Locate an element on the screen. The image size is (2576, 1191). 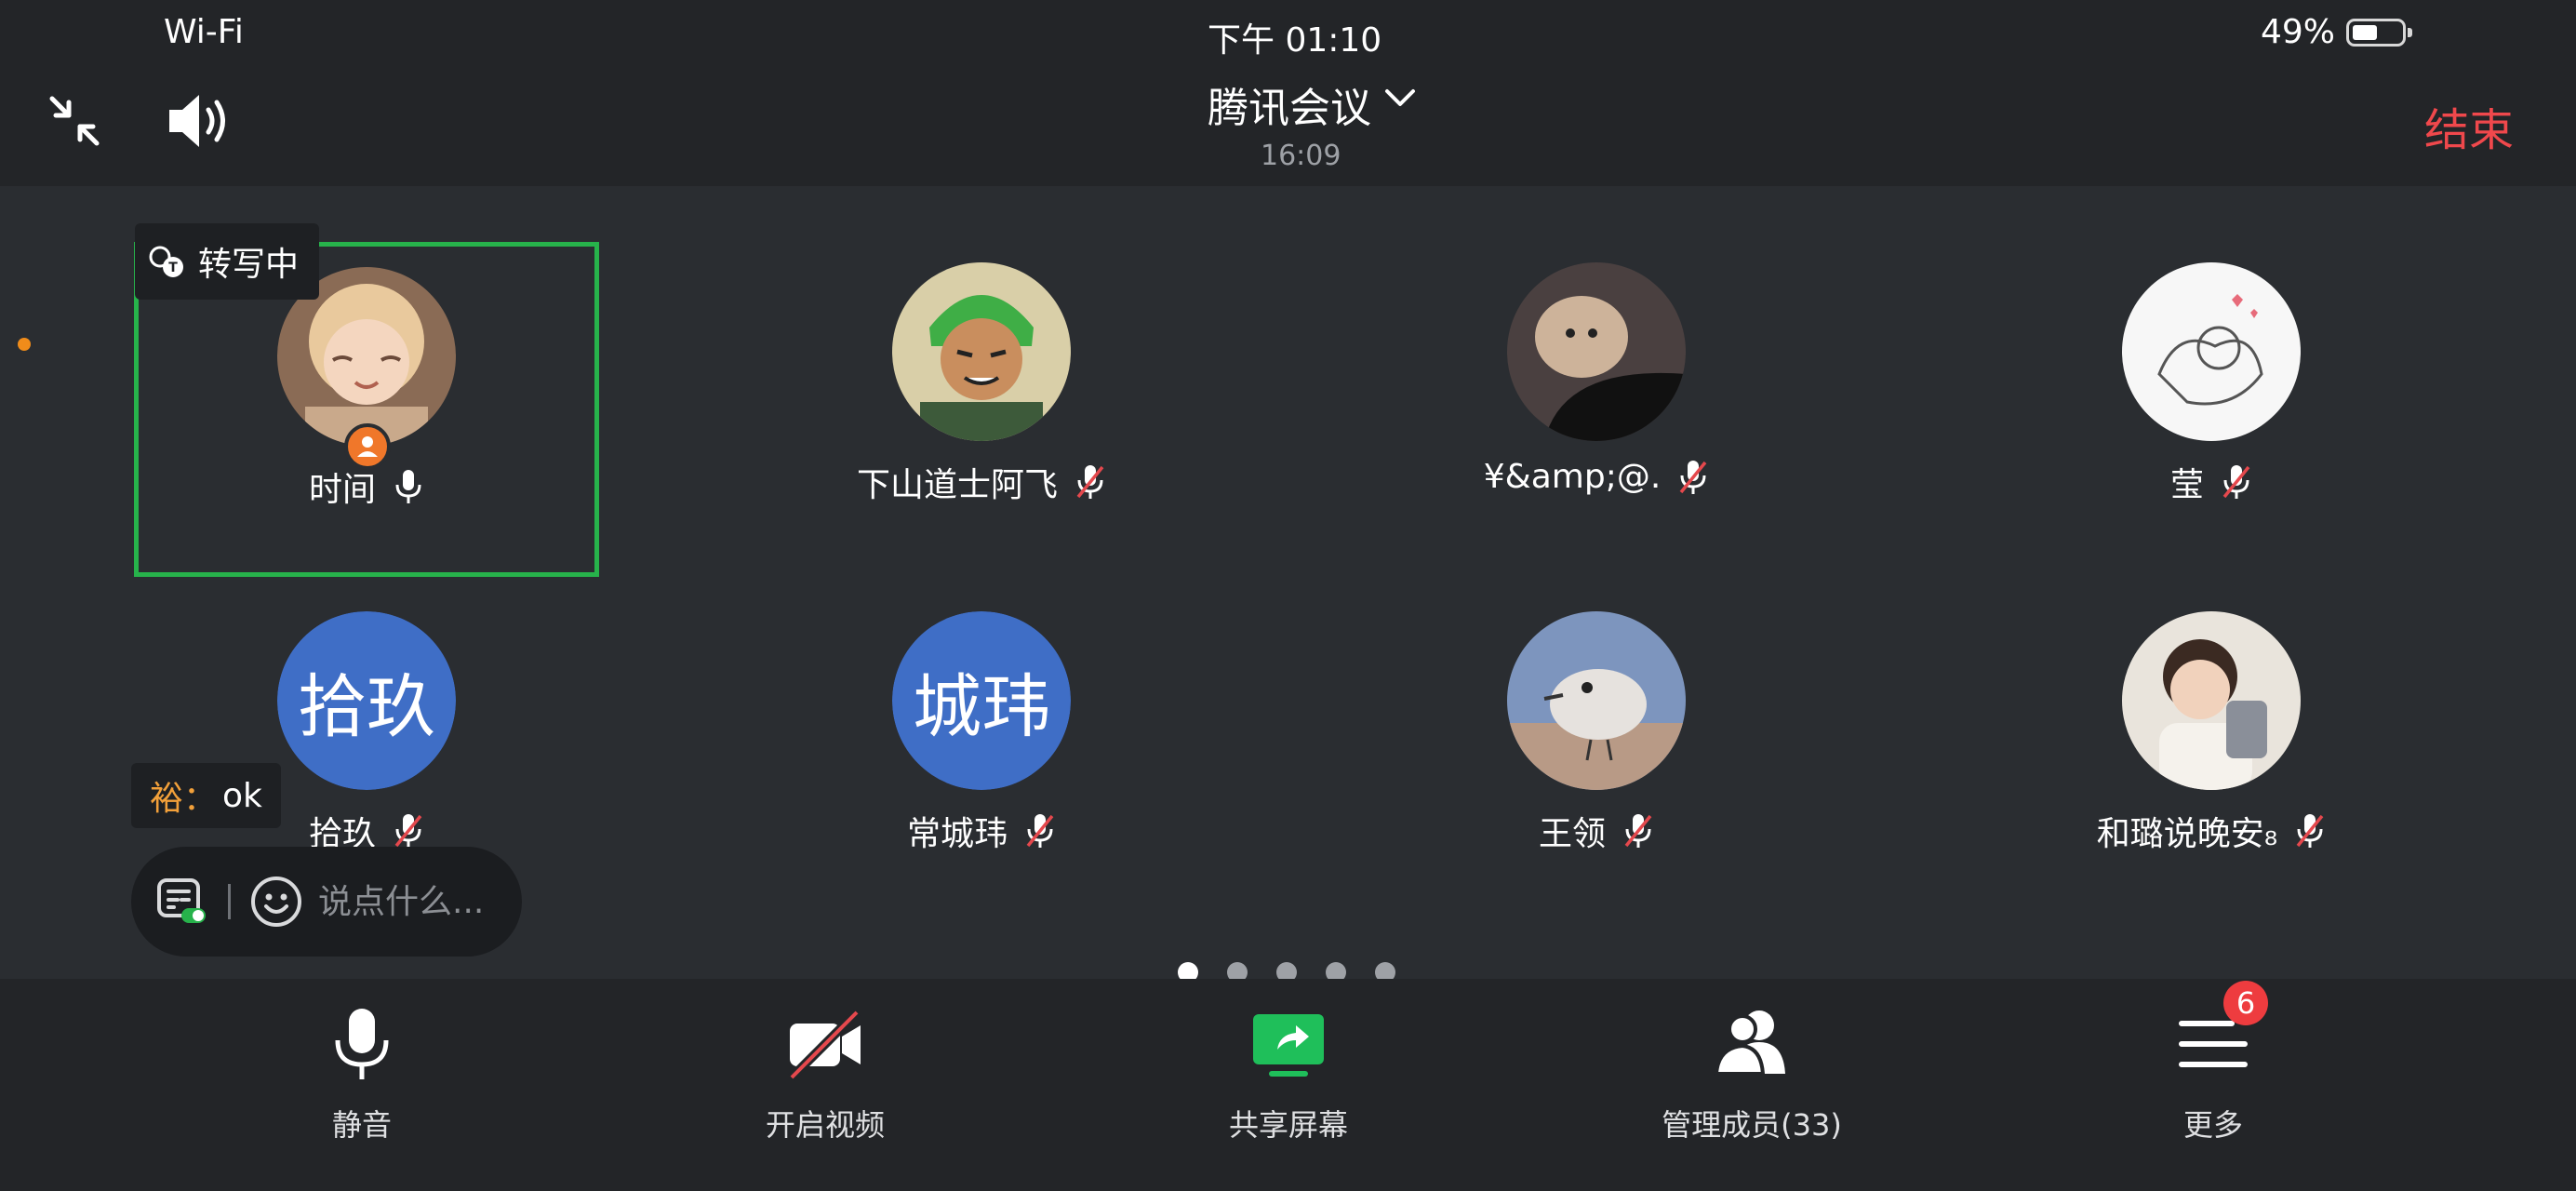
avatar: 拾玖 is located at coordinates (366, 700).